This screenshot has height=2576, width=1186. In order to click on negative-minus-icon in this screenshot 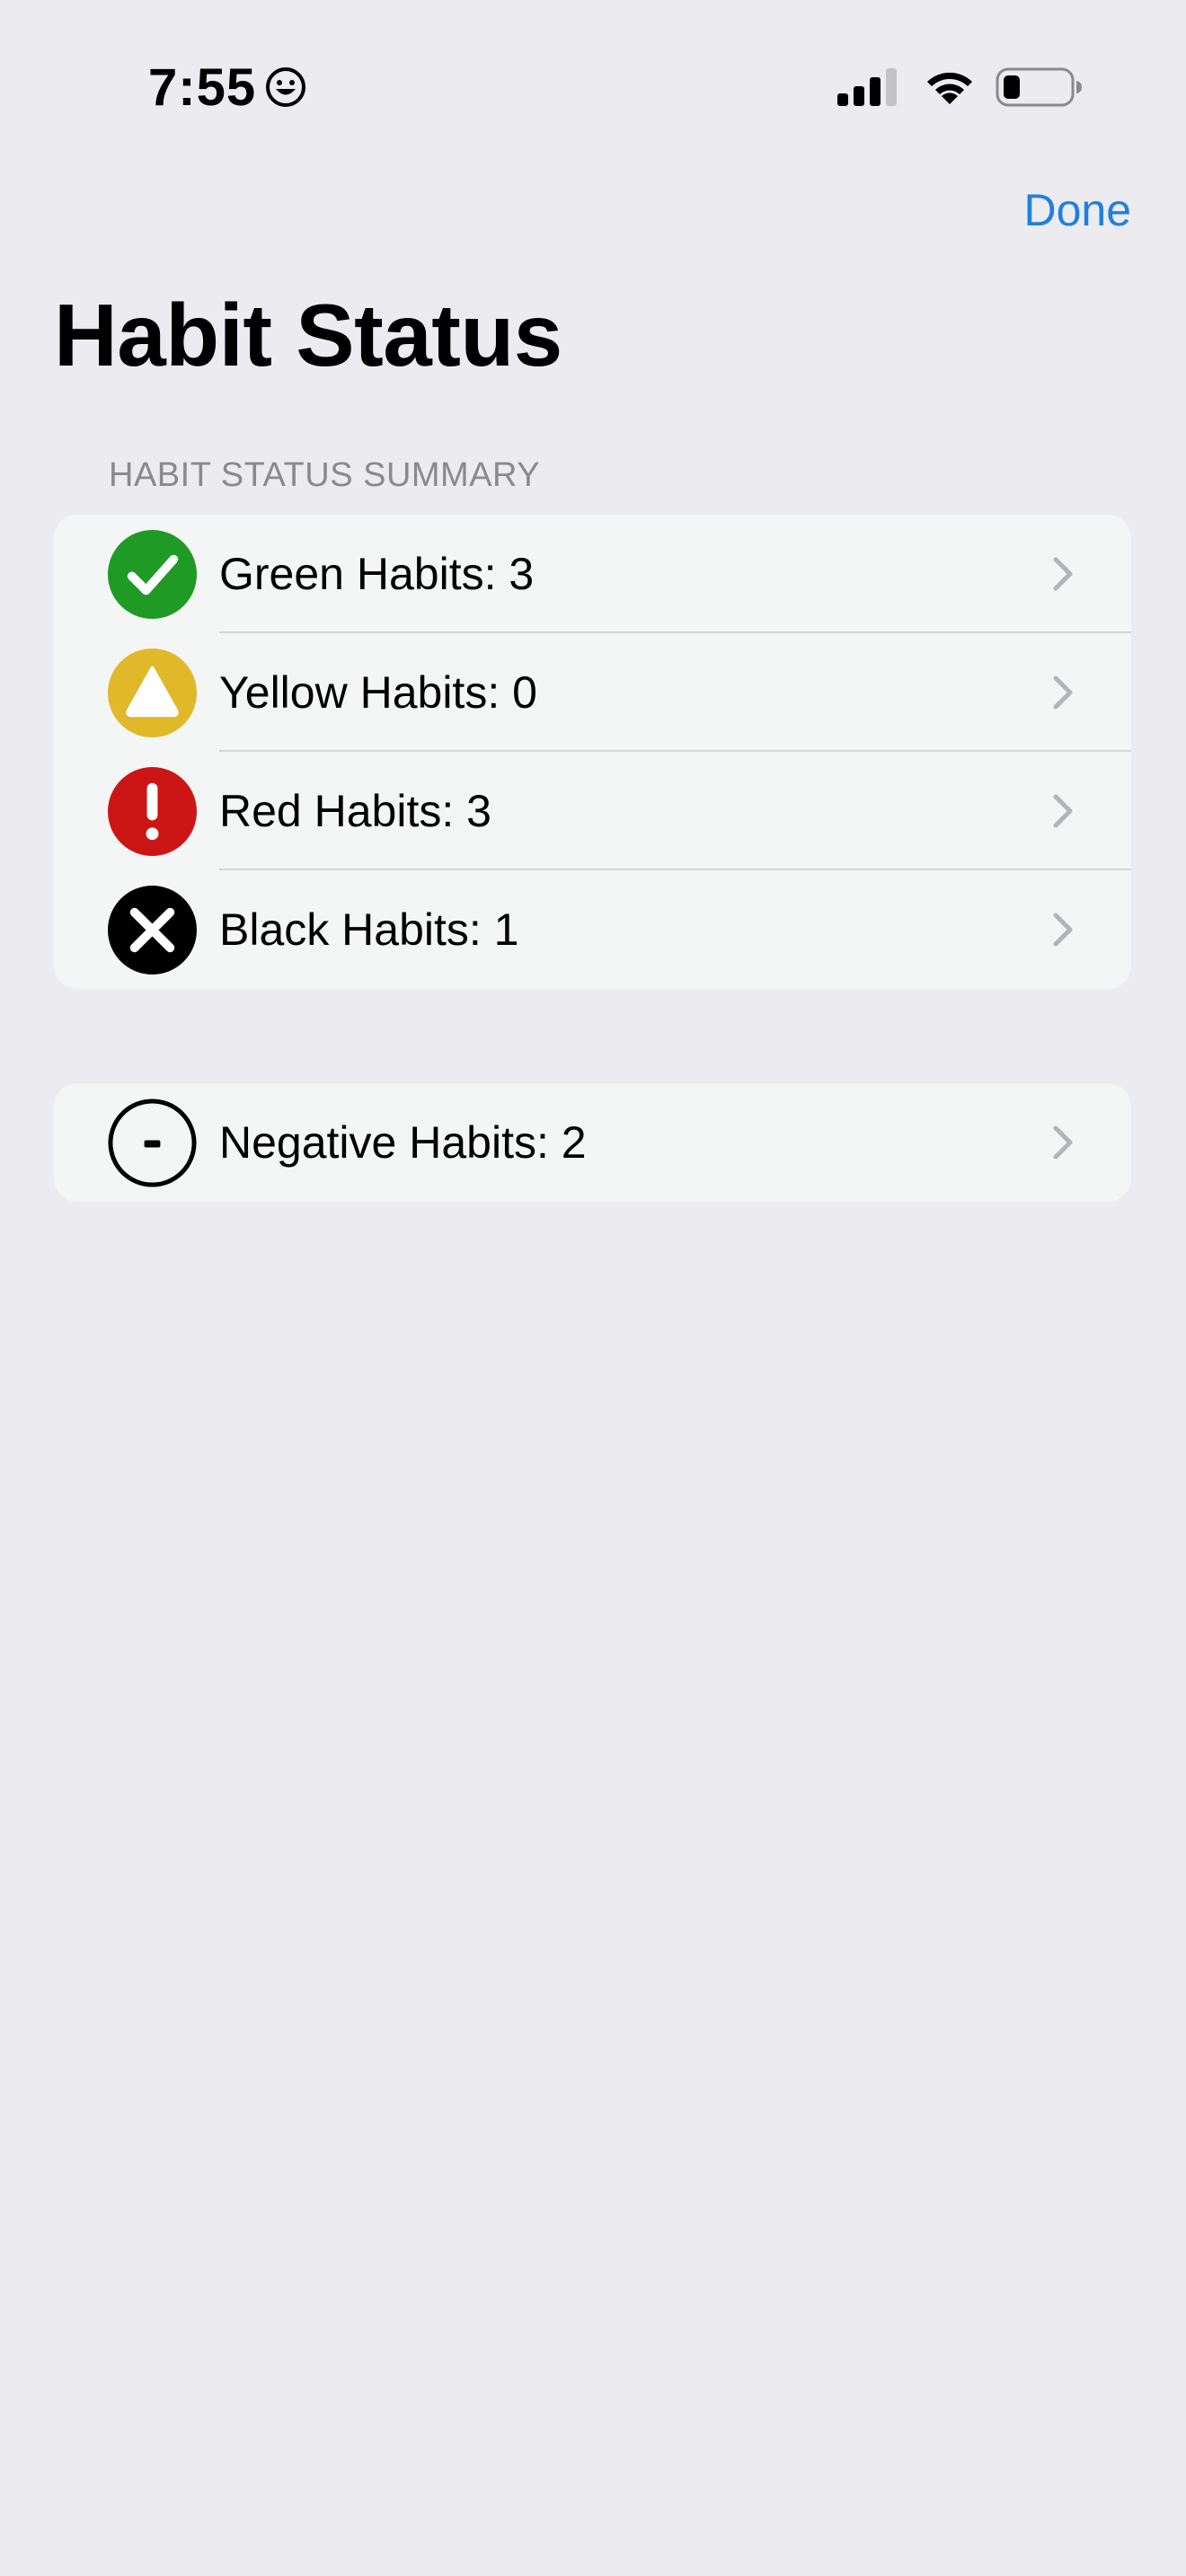, I will do `click(152, 1142)`.